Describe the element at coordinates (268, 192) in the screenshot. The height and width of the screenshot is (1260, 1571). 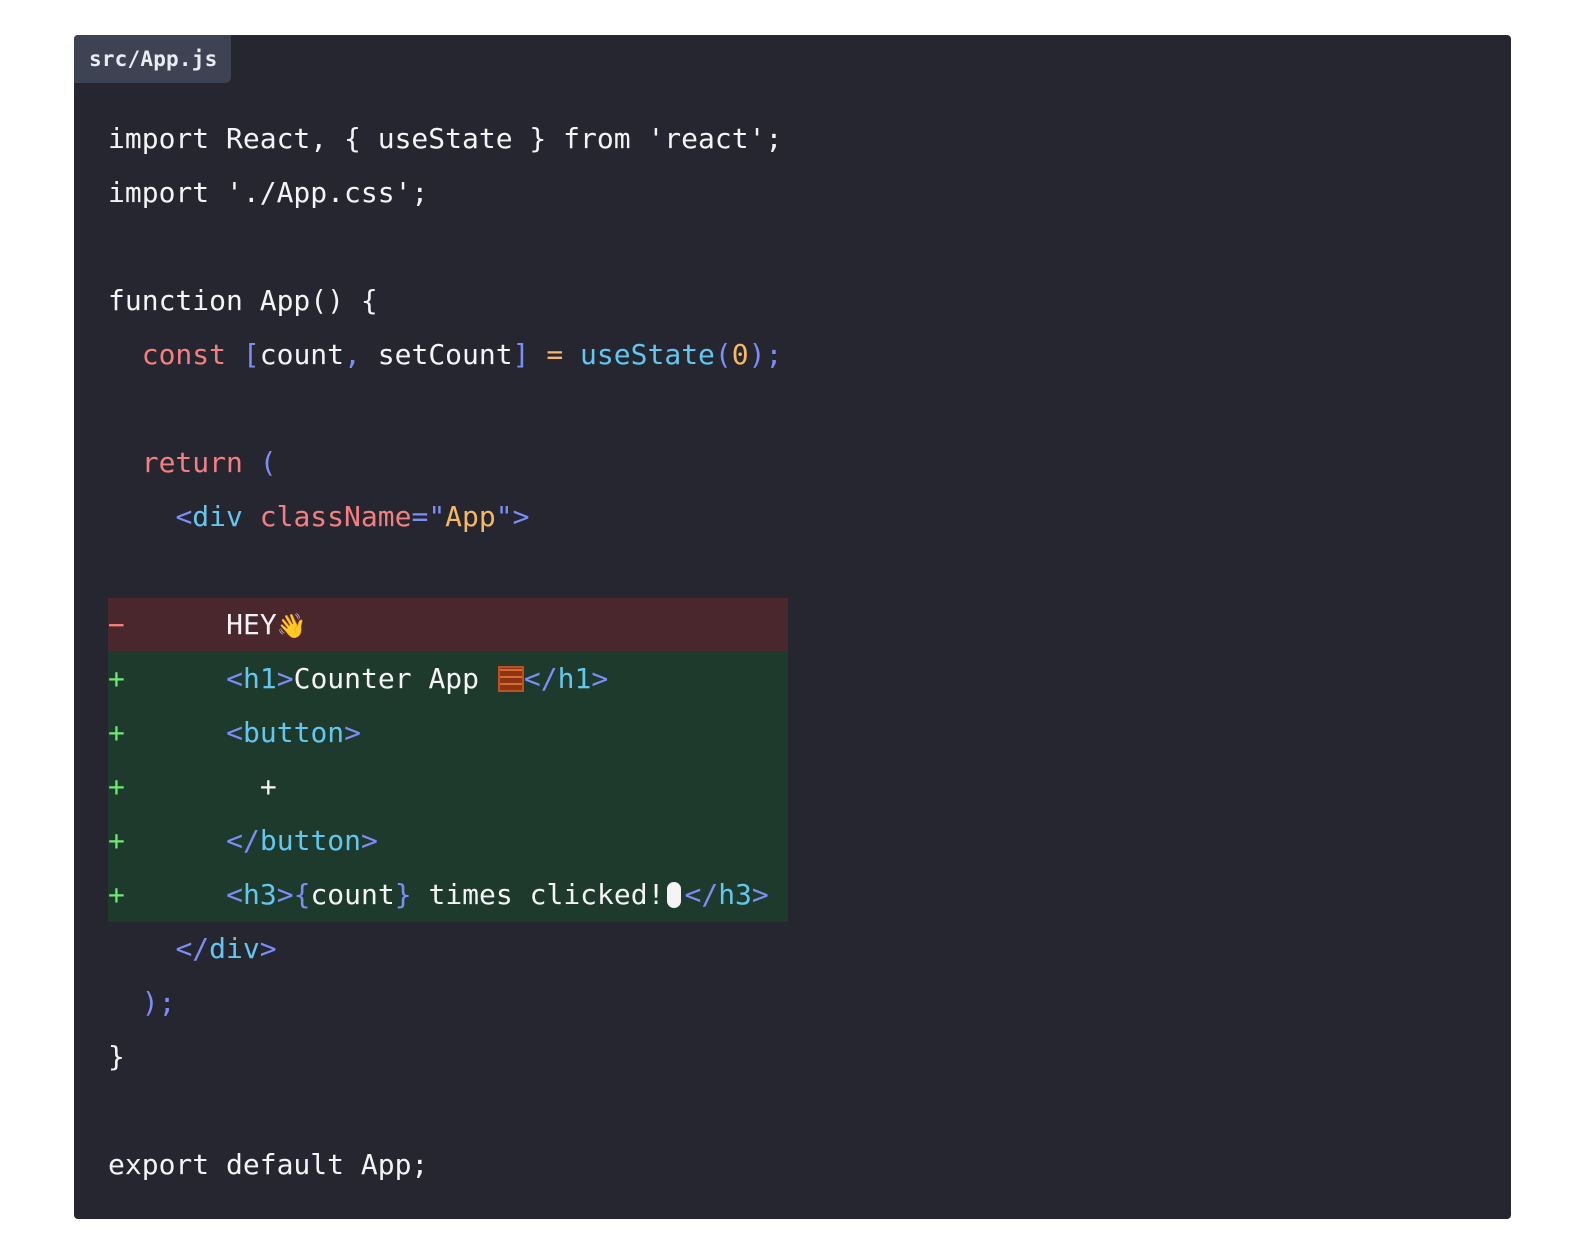
I see `code-token: import './App.css';` at that location.